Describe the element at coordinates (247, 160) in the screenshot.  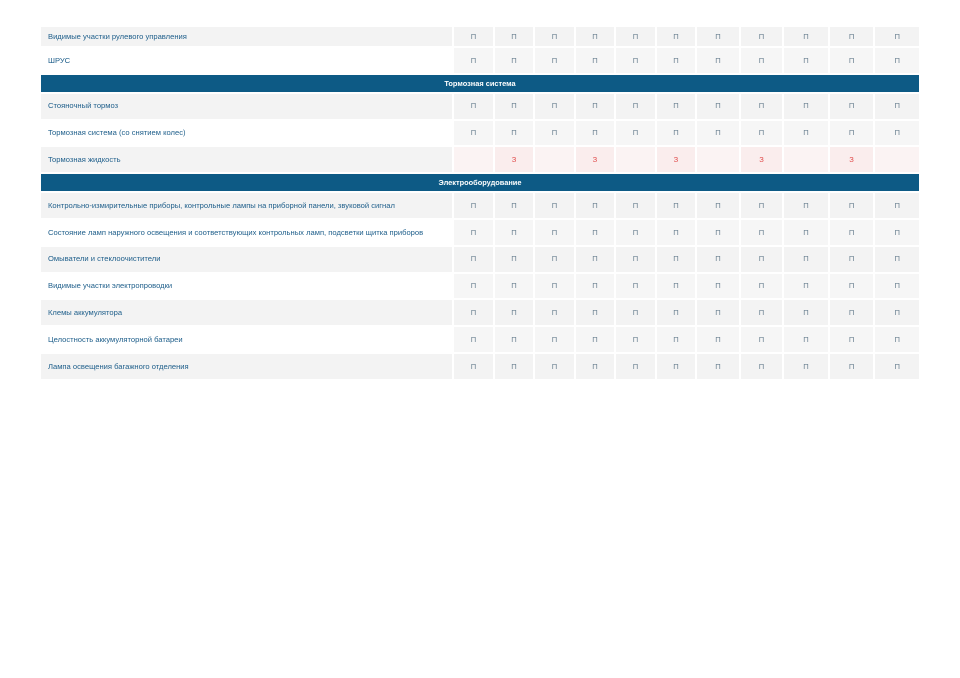
I see `item-name: Тормозная жидкость` at that location.